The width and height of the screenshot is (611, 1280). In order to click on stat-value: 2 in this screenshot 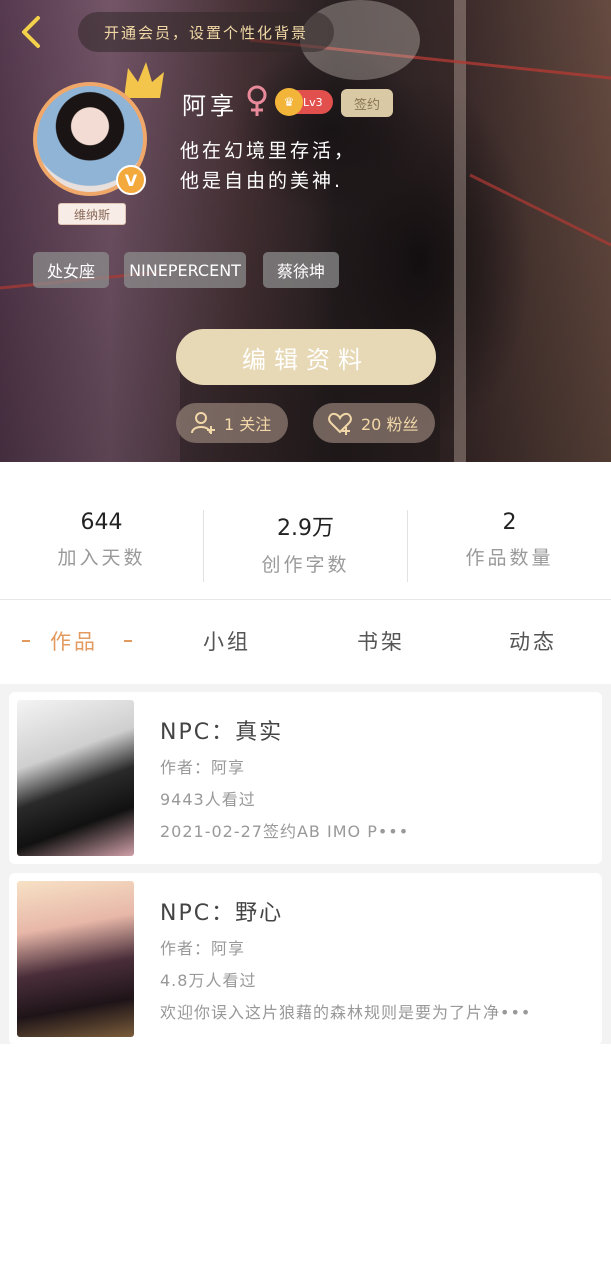, I will do `click(509, 522)`.